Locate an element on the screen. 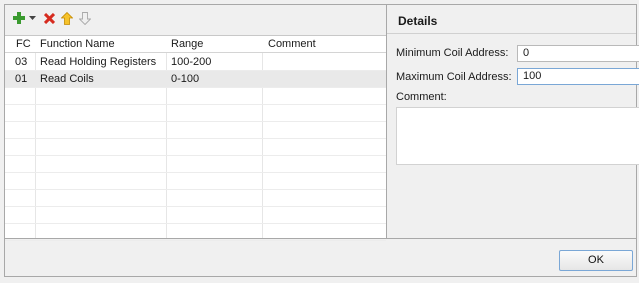  delete-icon is located at coordinates (49, 18).